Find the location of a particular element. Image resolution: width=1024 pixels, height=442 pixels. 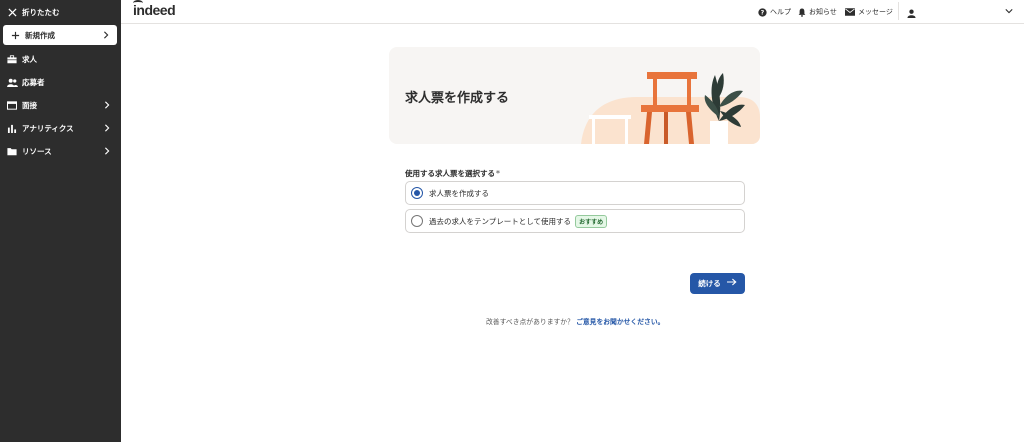

messages-link: メッセージ is located at coordinates (869, 12).